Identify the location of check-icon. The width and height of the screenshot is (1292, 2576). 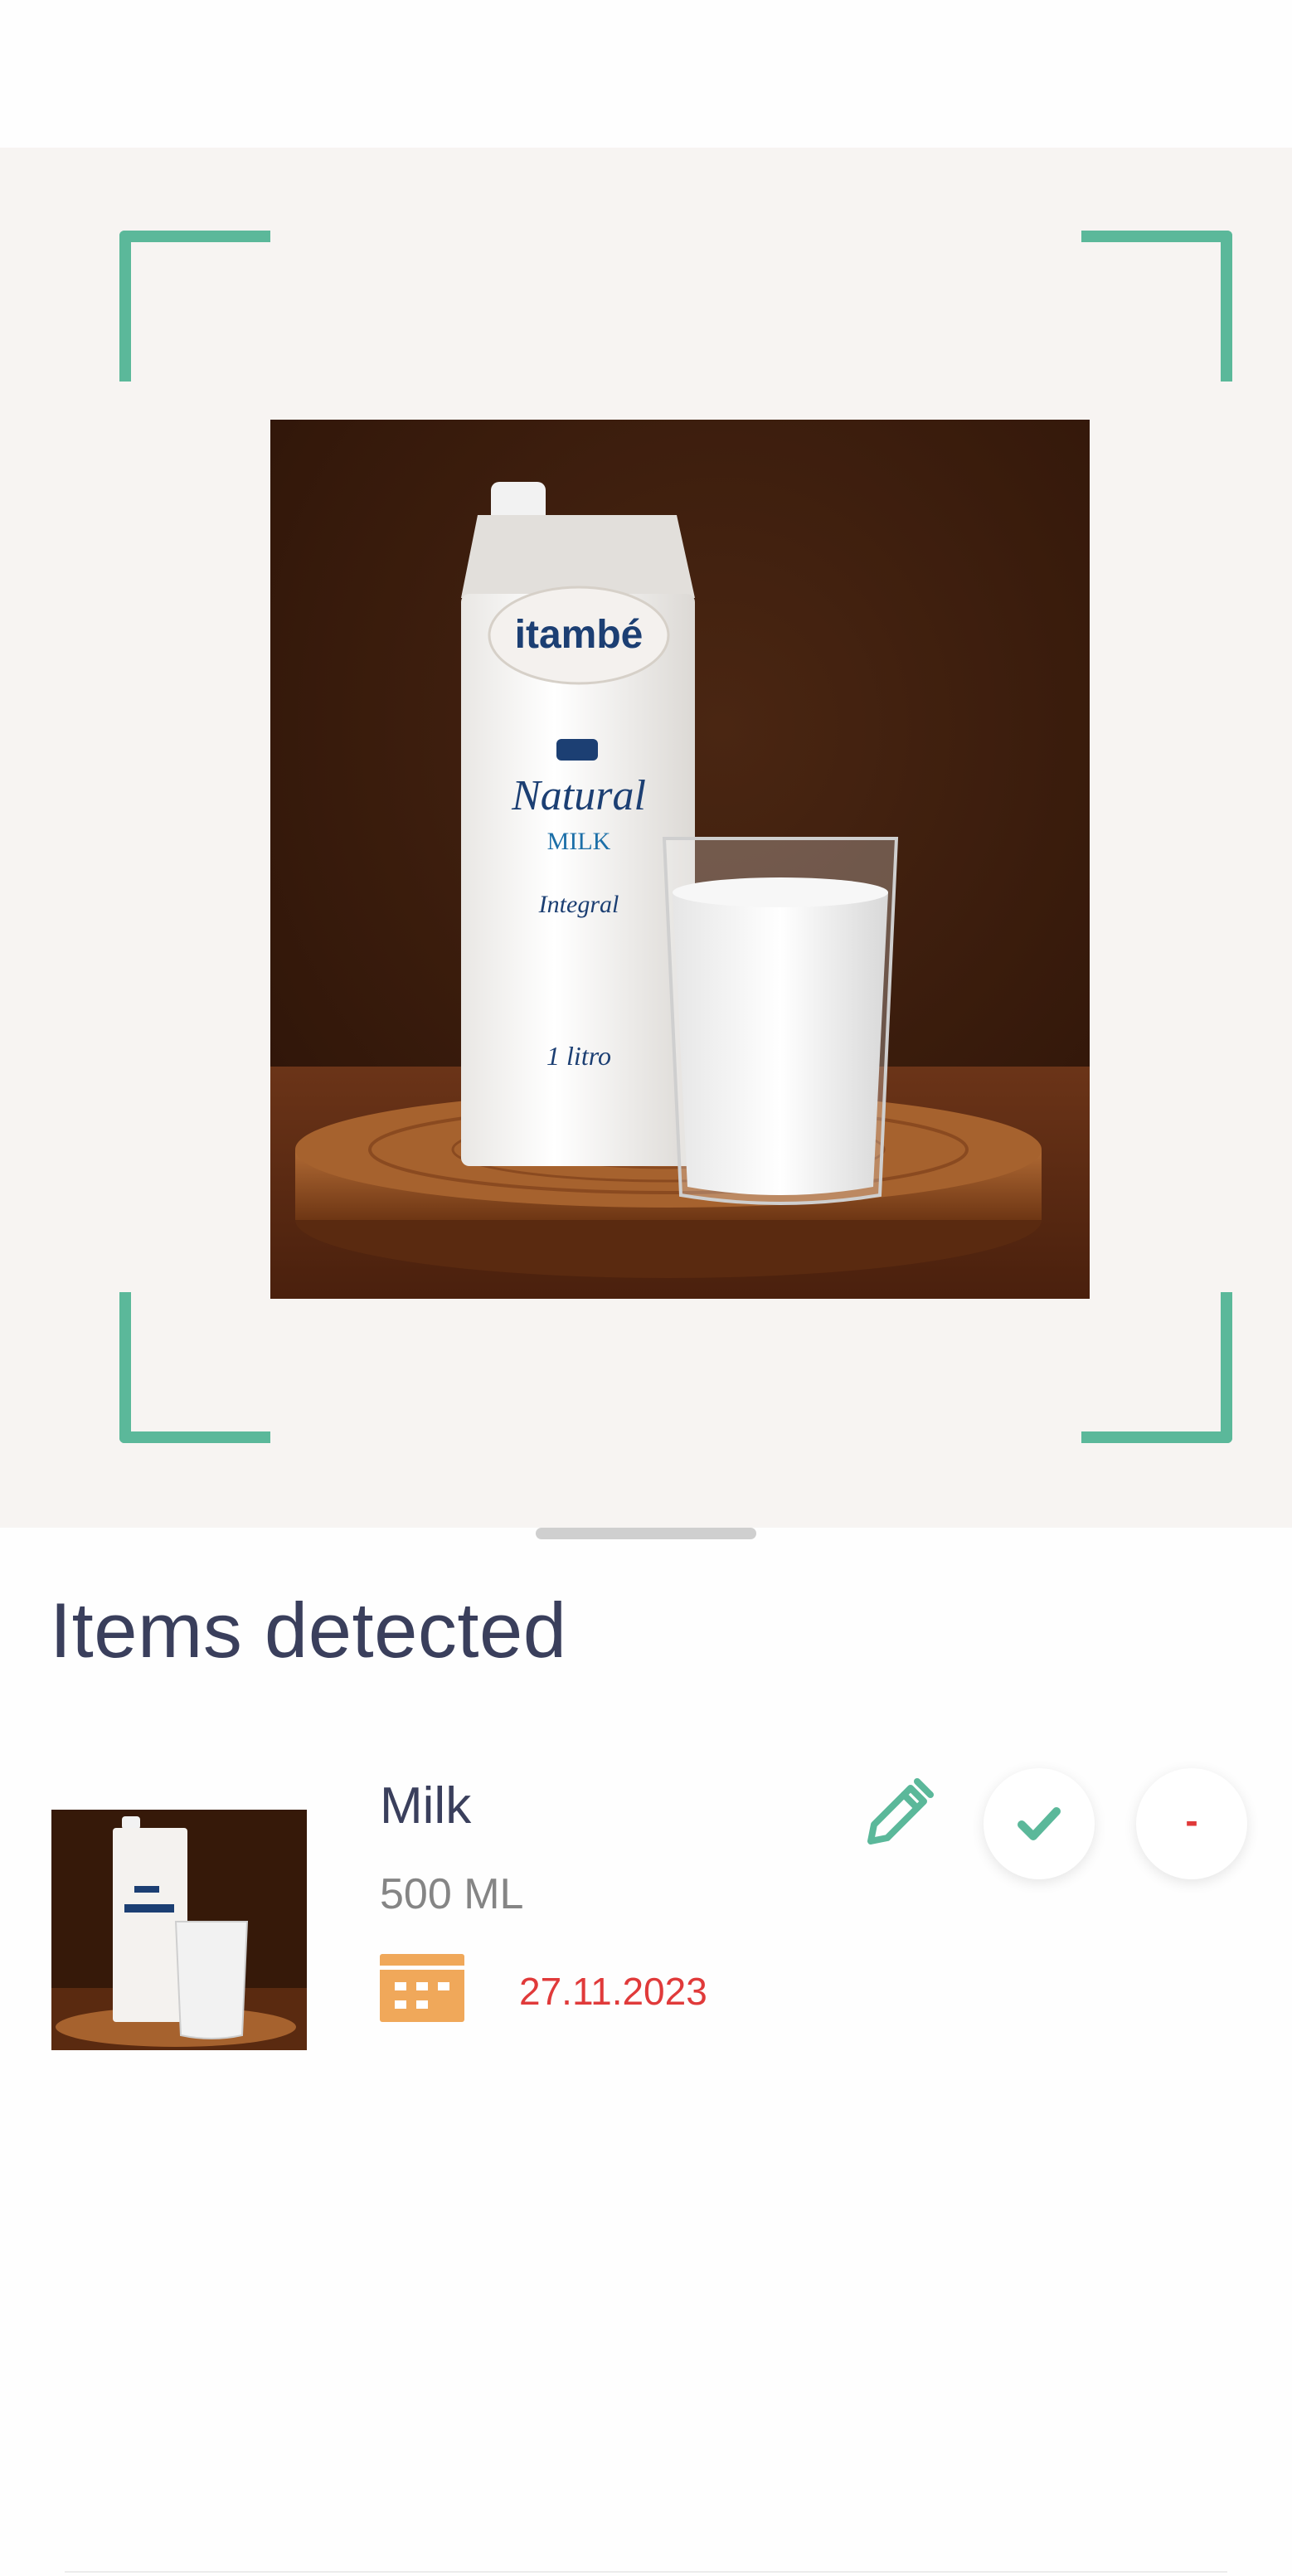
(1039, 1823).